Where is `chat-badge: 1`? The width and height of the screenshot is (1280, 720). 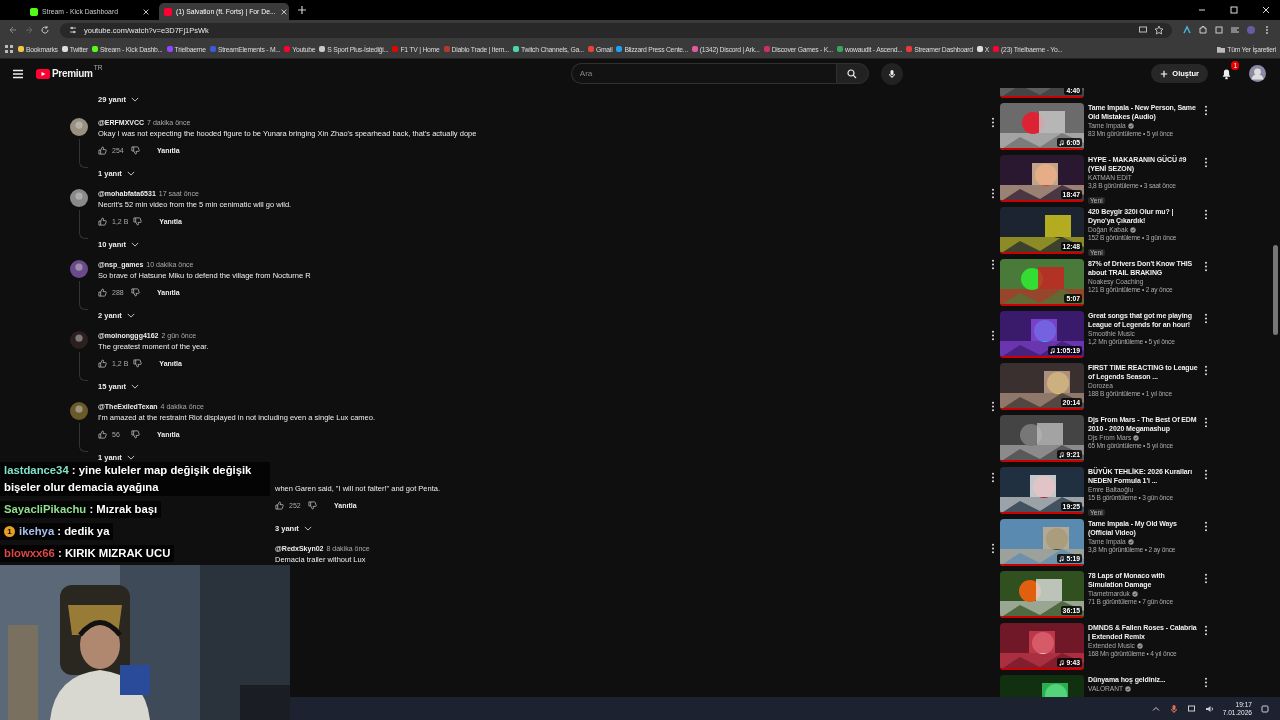 chat-badge: 1 is located at coordinates (9, 531).